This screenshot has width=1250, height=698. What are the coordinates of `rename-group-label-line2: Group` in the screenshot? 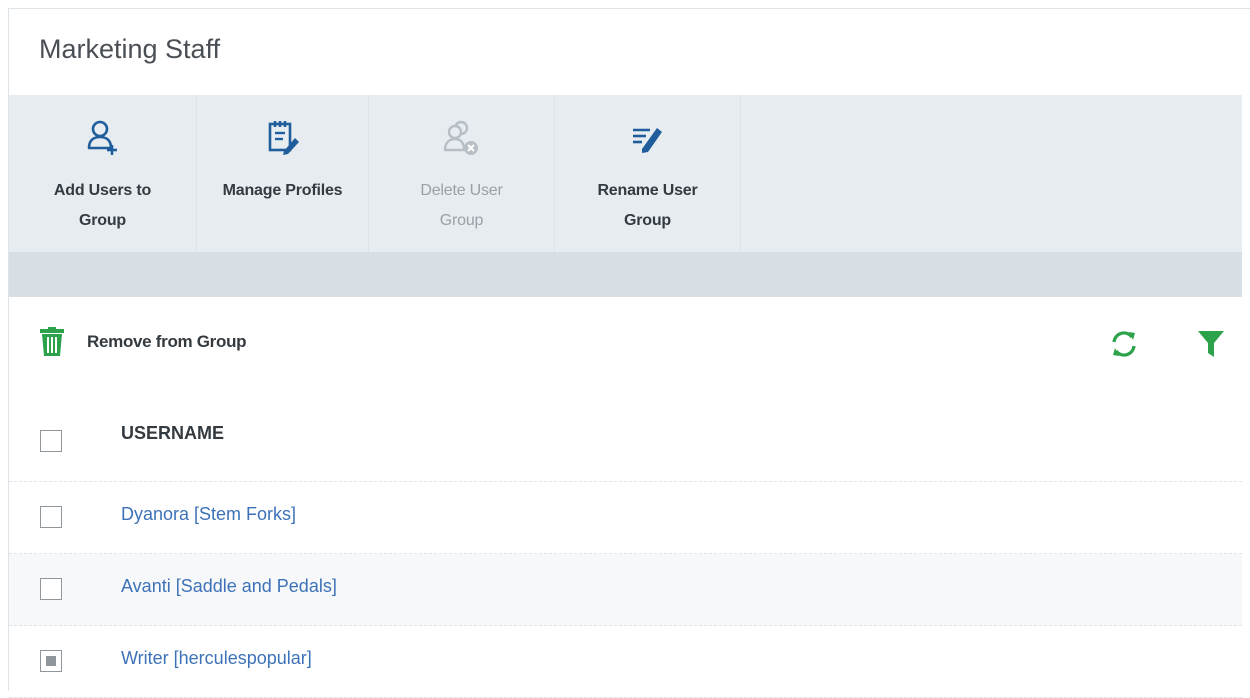 It's located at (647, 220).